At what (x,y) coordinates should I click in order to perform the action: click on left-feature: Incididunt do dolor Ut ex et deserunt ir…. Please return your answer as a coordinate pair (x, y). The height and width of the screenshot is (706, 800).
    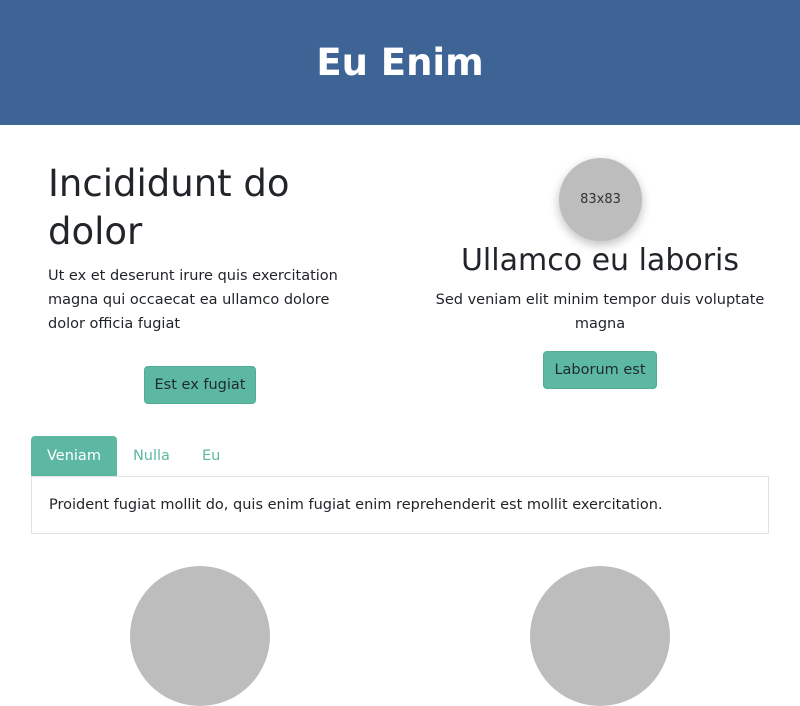
    Looking at the image, I should click on (198, 248).